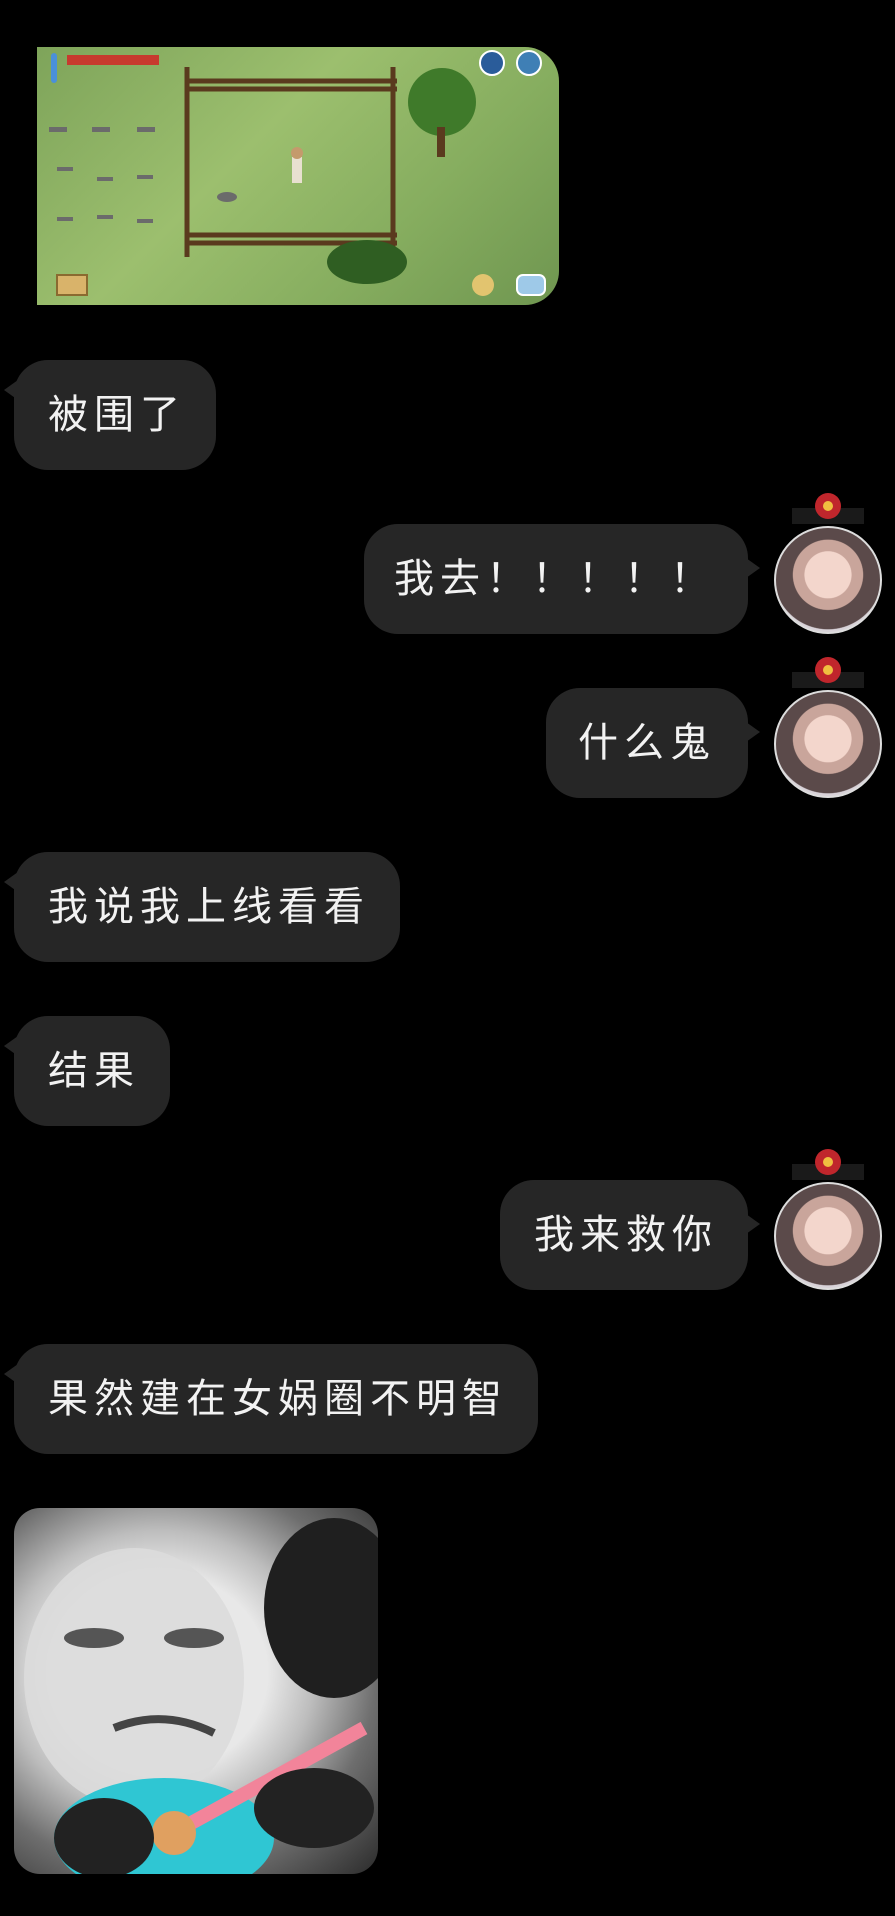 The image size is (895, 1916). What do you see at coordinates (555, 579) in the screenshot?
I see `message-text: 我去！！！！！` at bounding box center [555, 579].